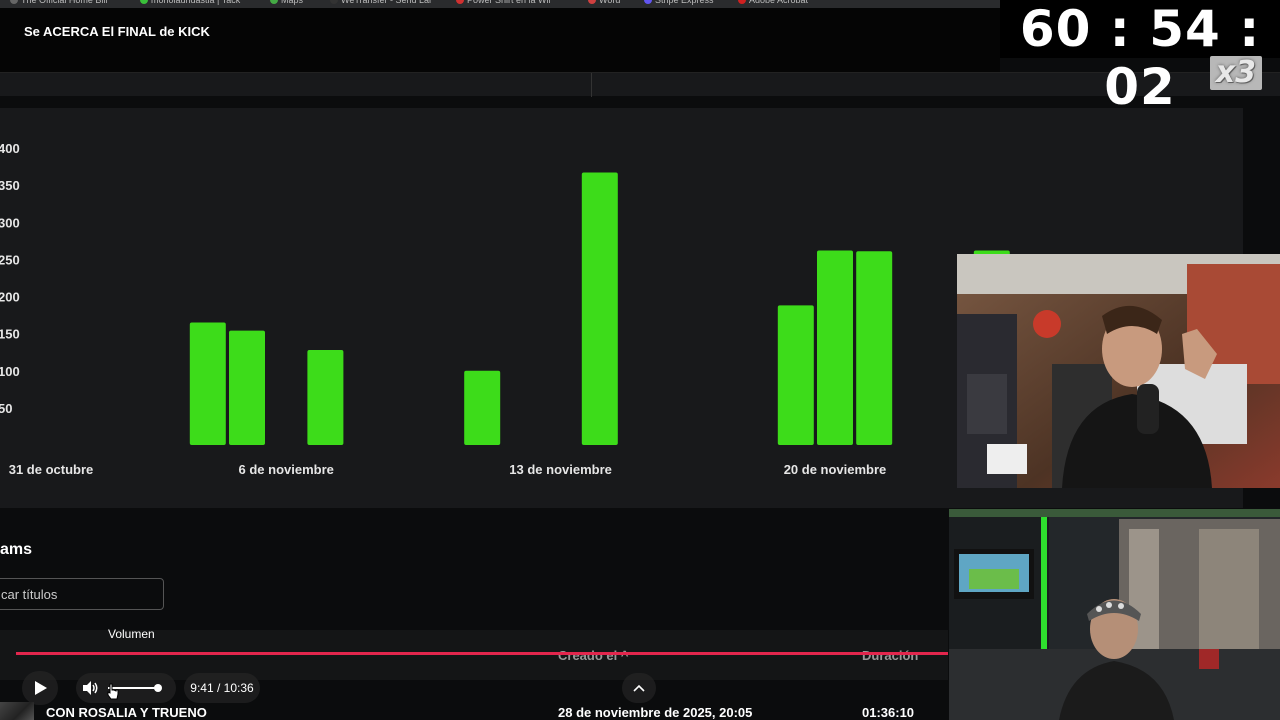 The image size is (1280, 720). I want to click on y-tick-label: 400, so click(10, 148).